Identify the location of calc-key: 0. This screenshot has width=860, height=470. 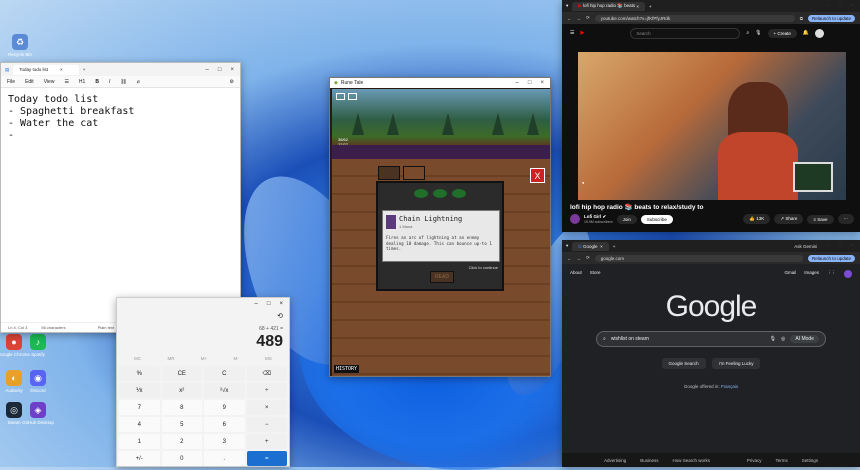
(181, 458).